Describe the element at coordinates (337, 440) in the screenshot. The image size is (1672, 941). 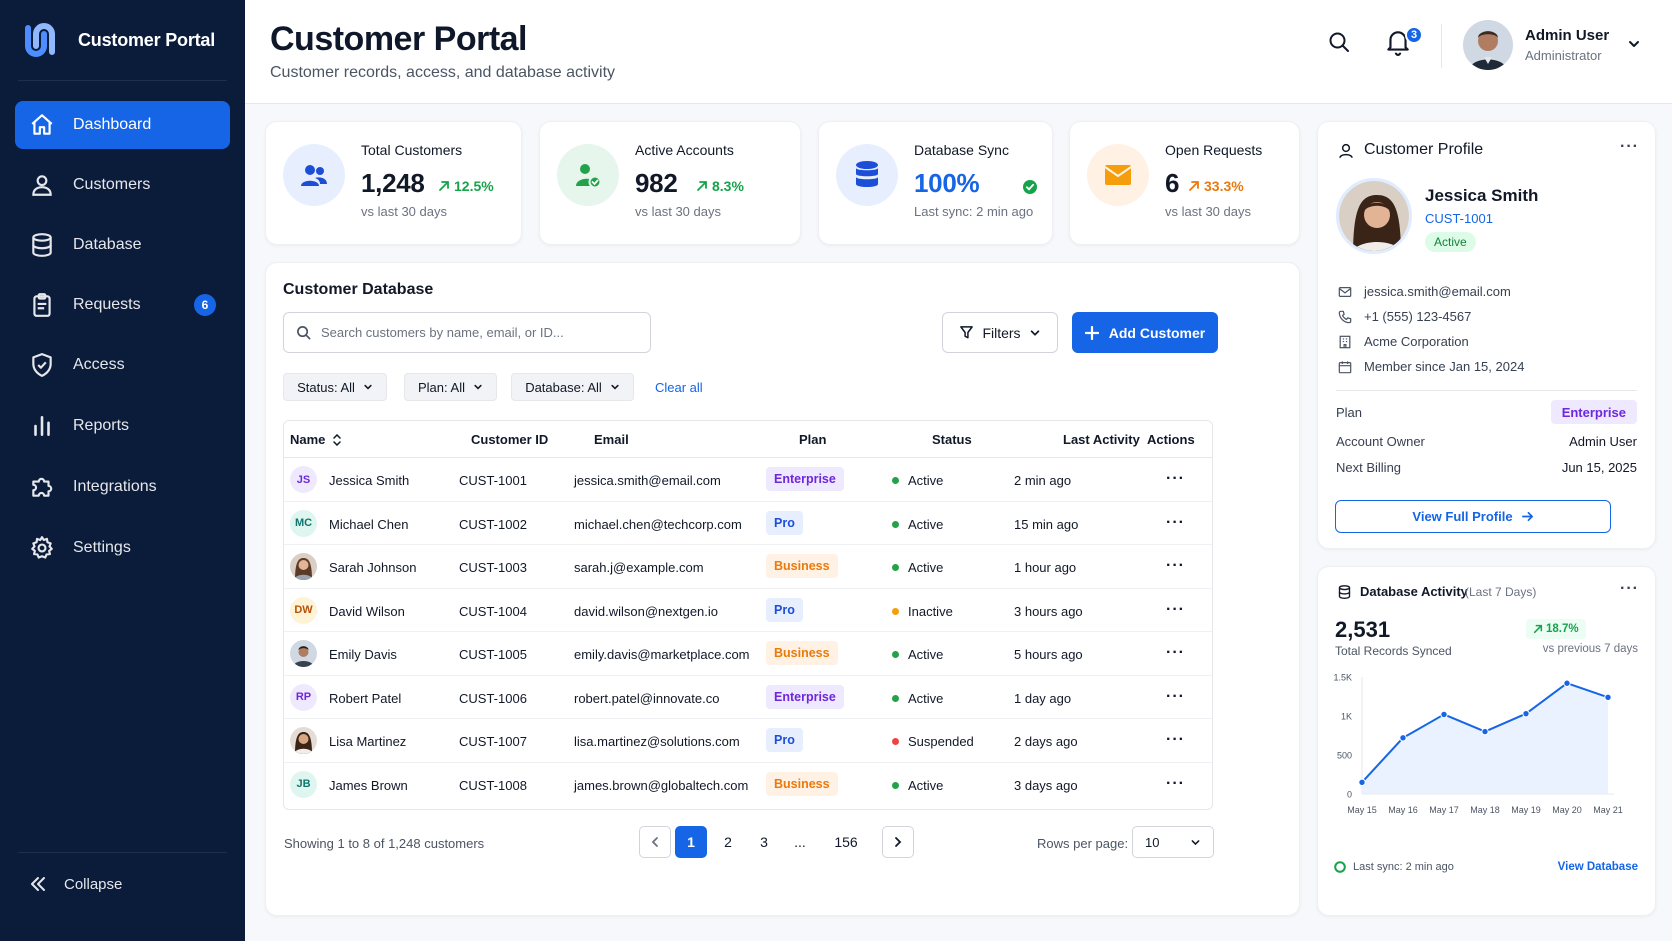
I see `sort-icon` at that location.